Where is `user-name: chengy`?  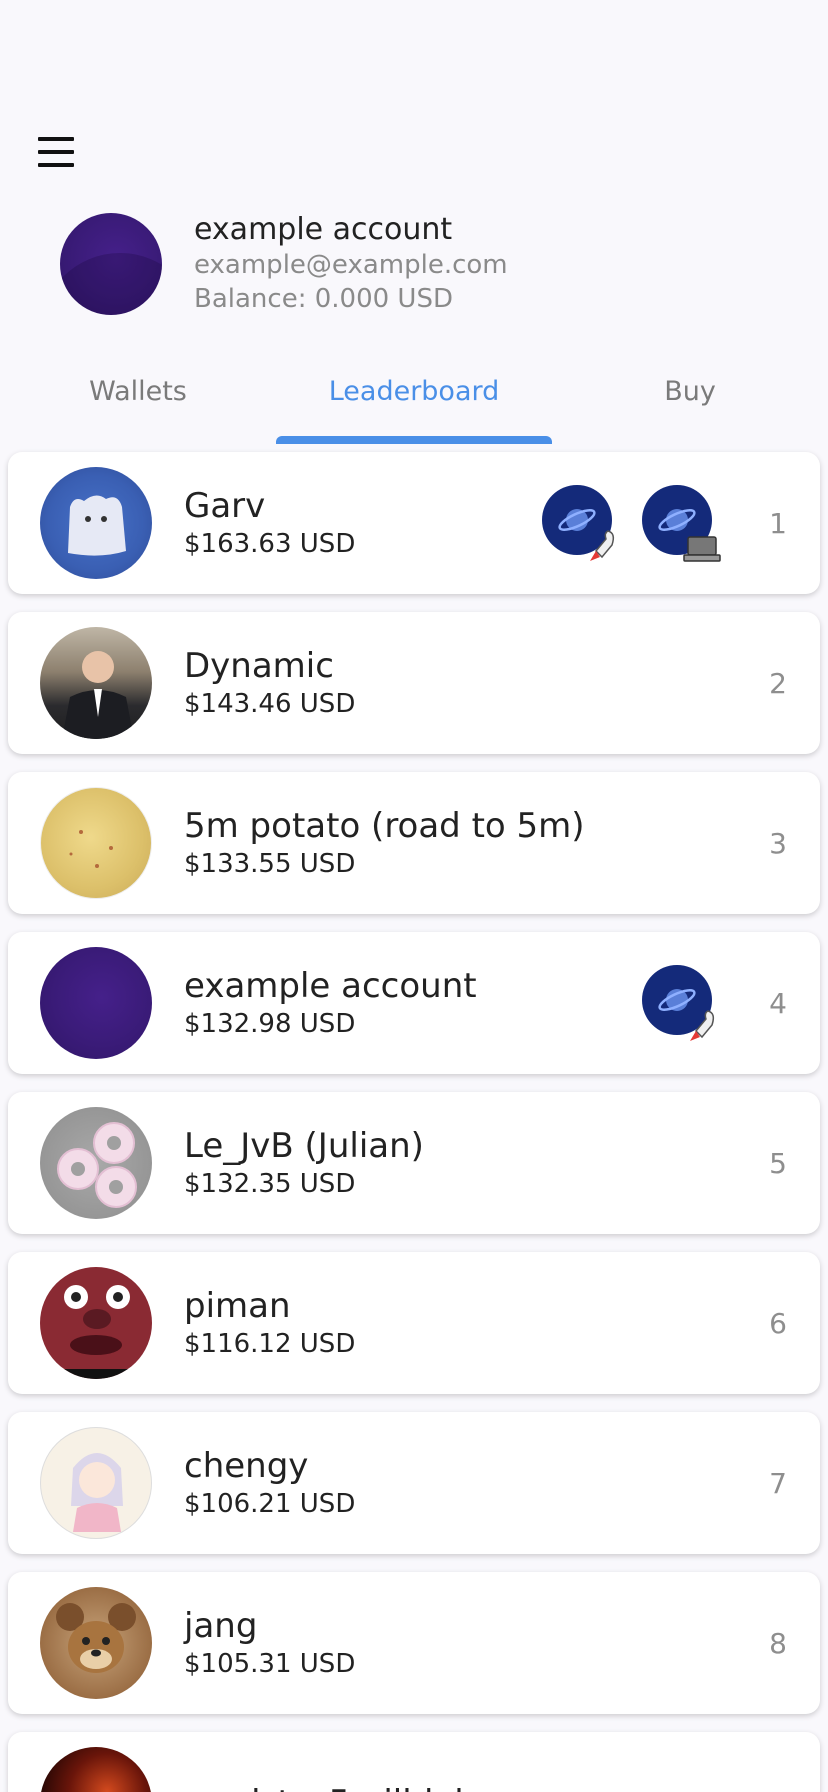
user-name: chengy is located at coordinates (246, 1466).